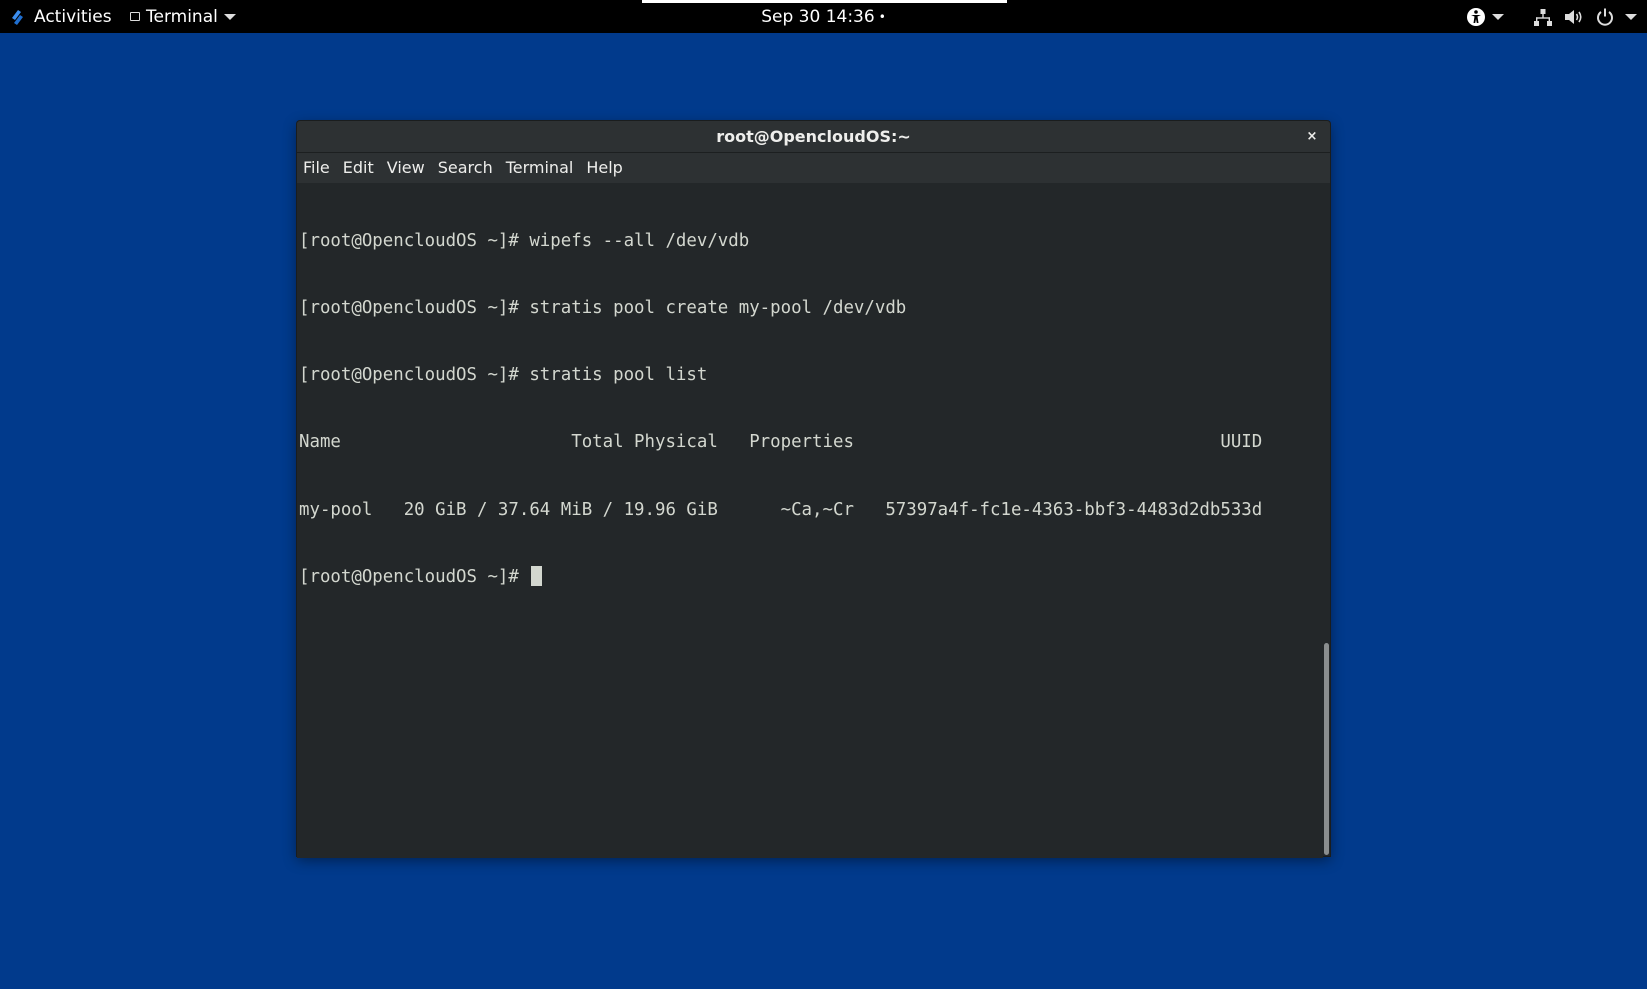  What do you see at coordinates (409, 576) in the screenshot?
I see `terminal-prompt: [root@OpencloudOS ~]#` at bounding box center [409, 576].